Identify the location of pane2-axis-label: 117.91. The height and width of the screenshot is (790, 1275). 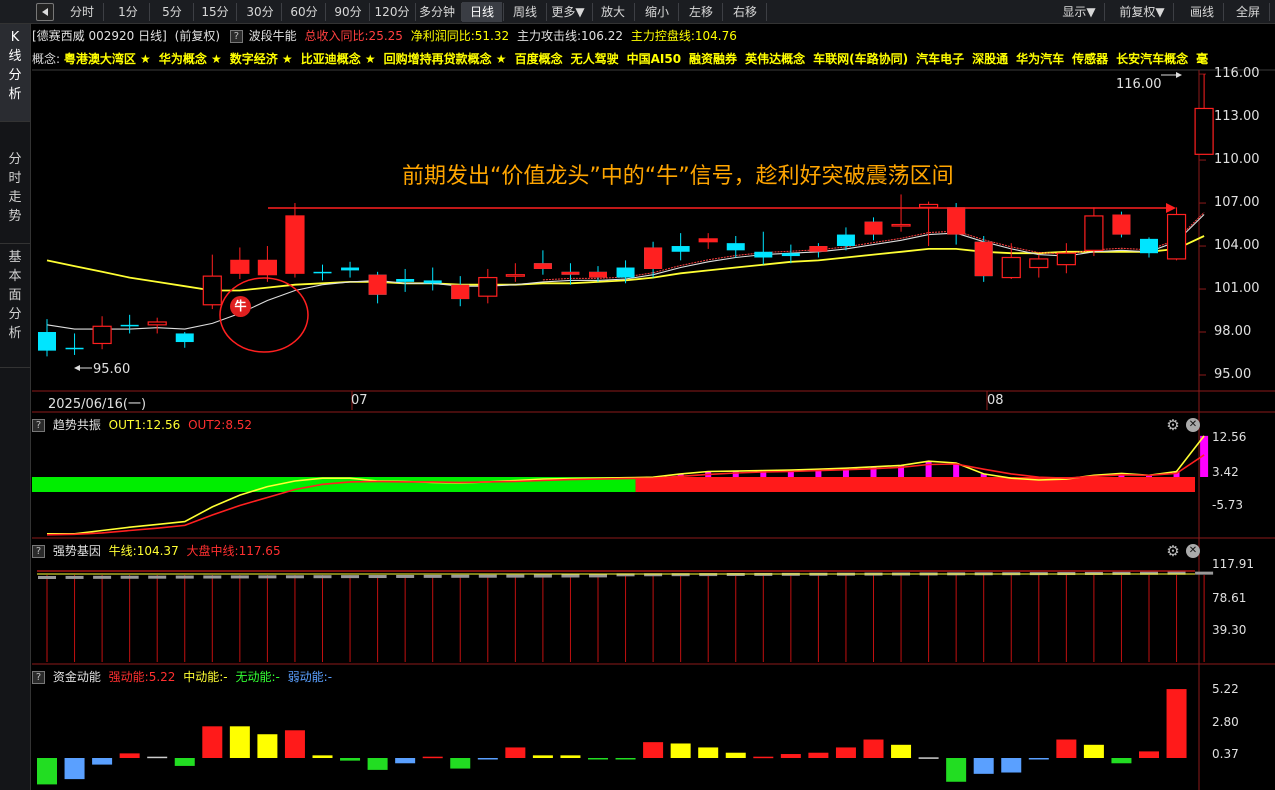
(1233, 564).